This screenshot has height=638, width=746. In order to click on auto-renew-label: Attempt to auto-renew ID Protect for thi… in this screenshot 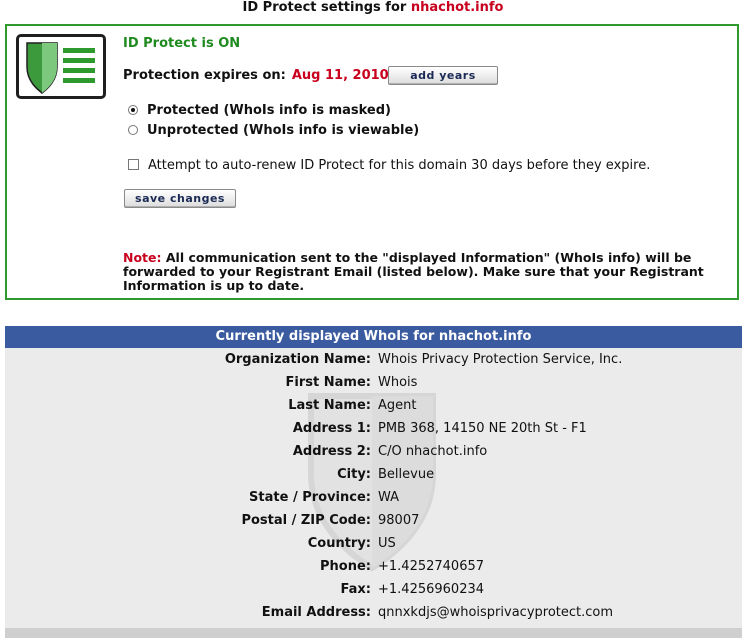, I will do `click(399, 165)`.